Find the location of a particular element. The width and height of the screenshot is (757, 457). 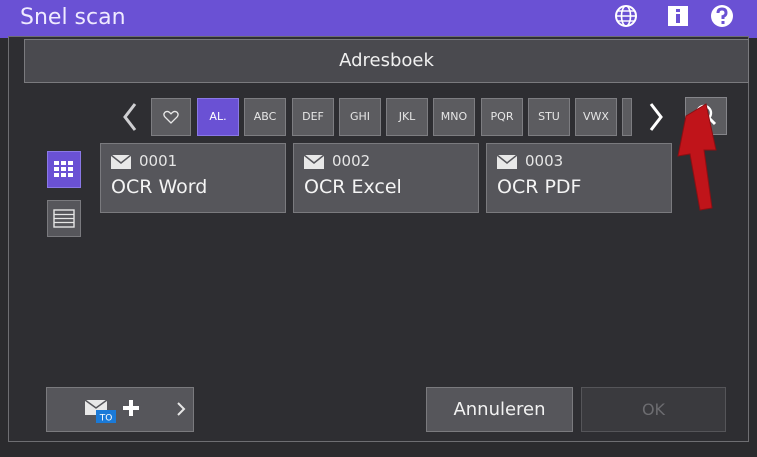

address-entry: 0001 OCR Word is located at coordinates (193, 178).